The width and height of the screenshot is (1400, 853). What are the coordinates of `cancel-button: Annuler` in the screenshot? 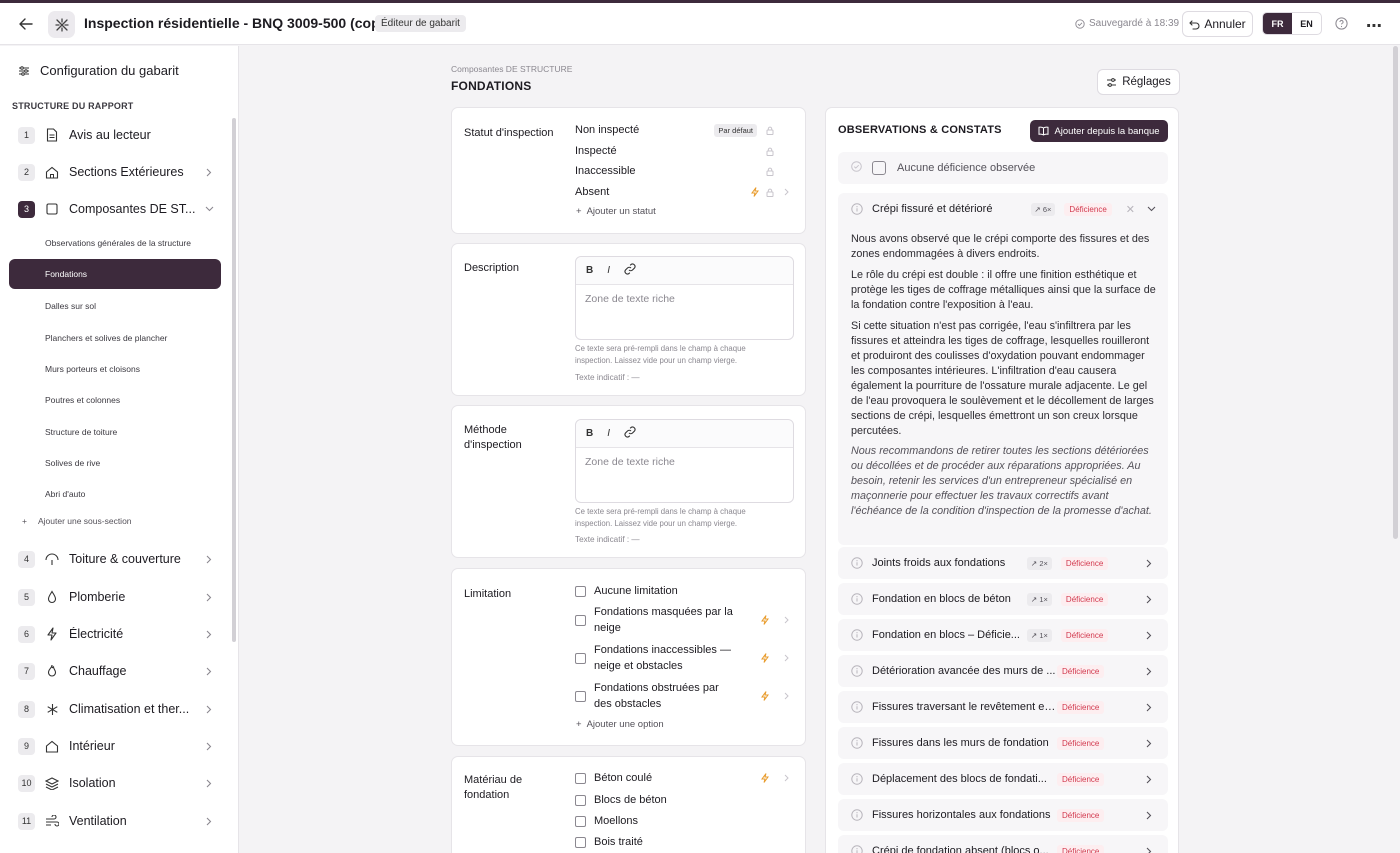 It's located at (1217, 24).